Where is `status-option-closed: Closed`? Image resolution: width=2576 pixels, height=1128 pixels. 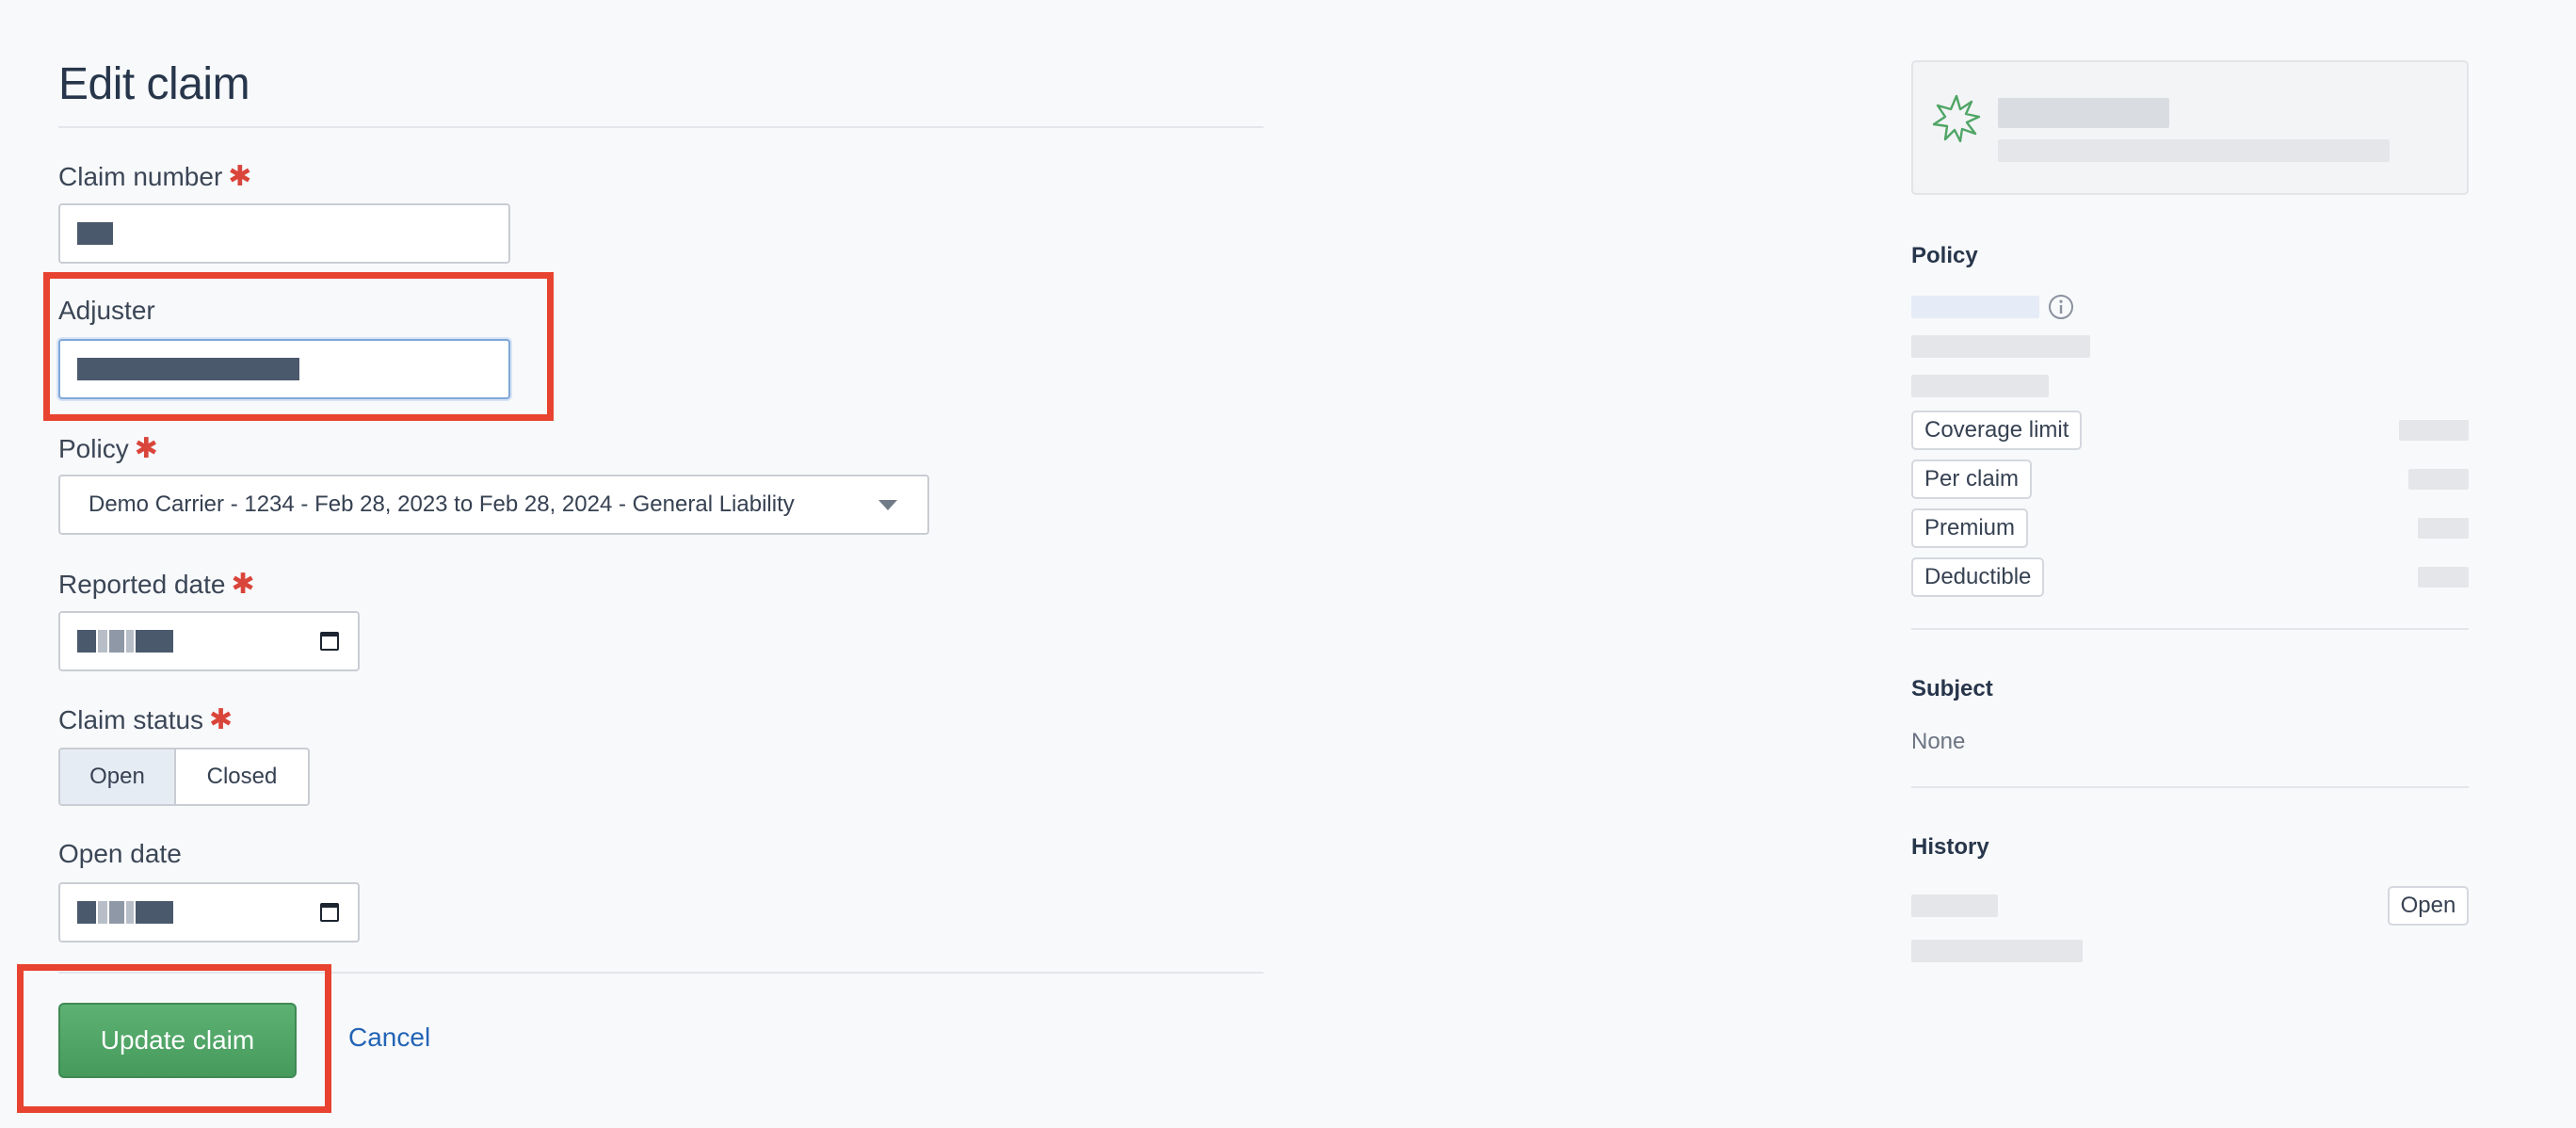
status-option-closed: Closed is located at coordinates (243, 777).